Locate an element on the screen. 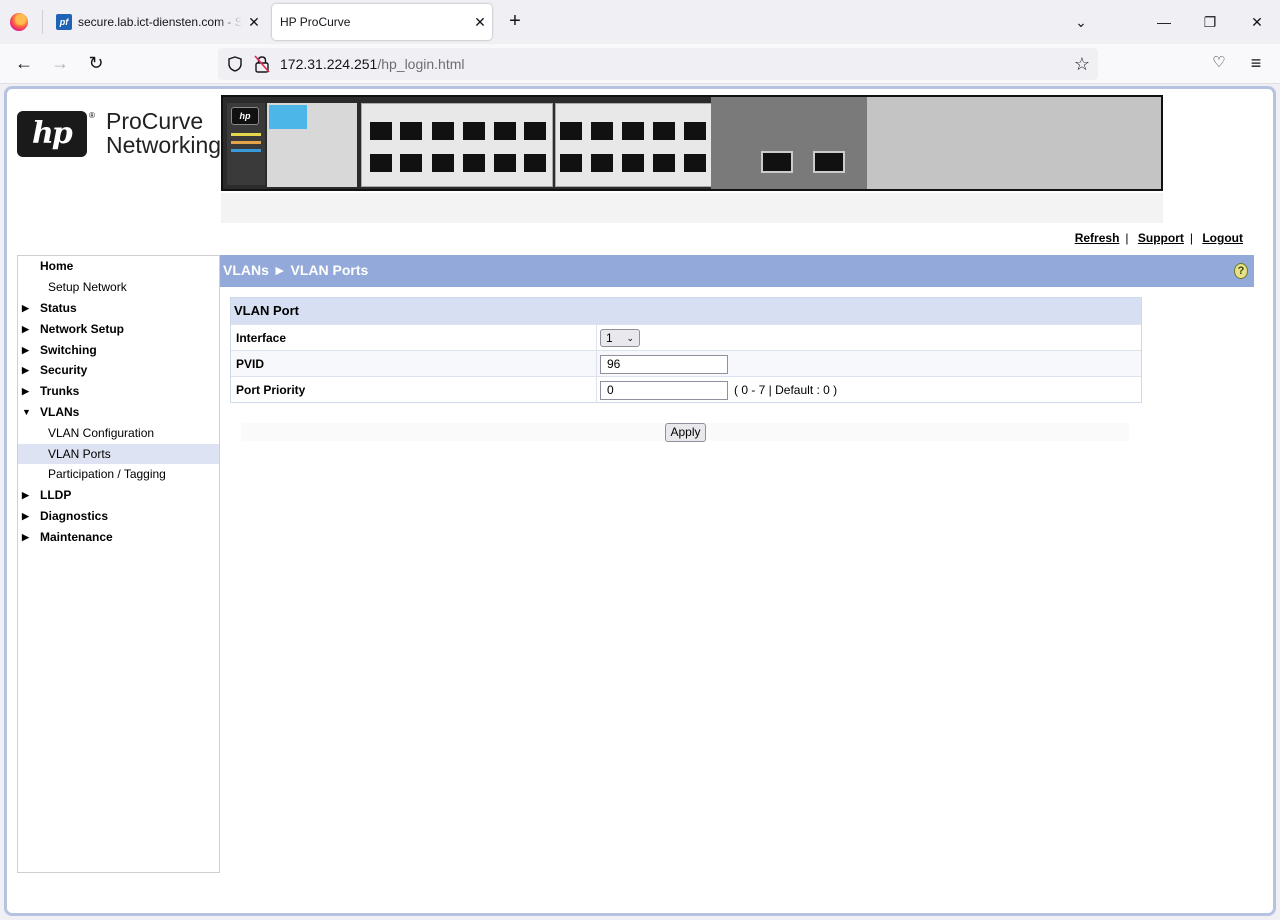 This screenshot has height=920, width=1280. tab-pfsense: pf secure.lab.ict-diensten.com - St ✕ is located at coordinates (157, 22).